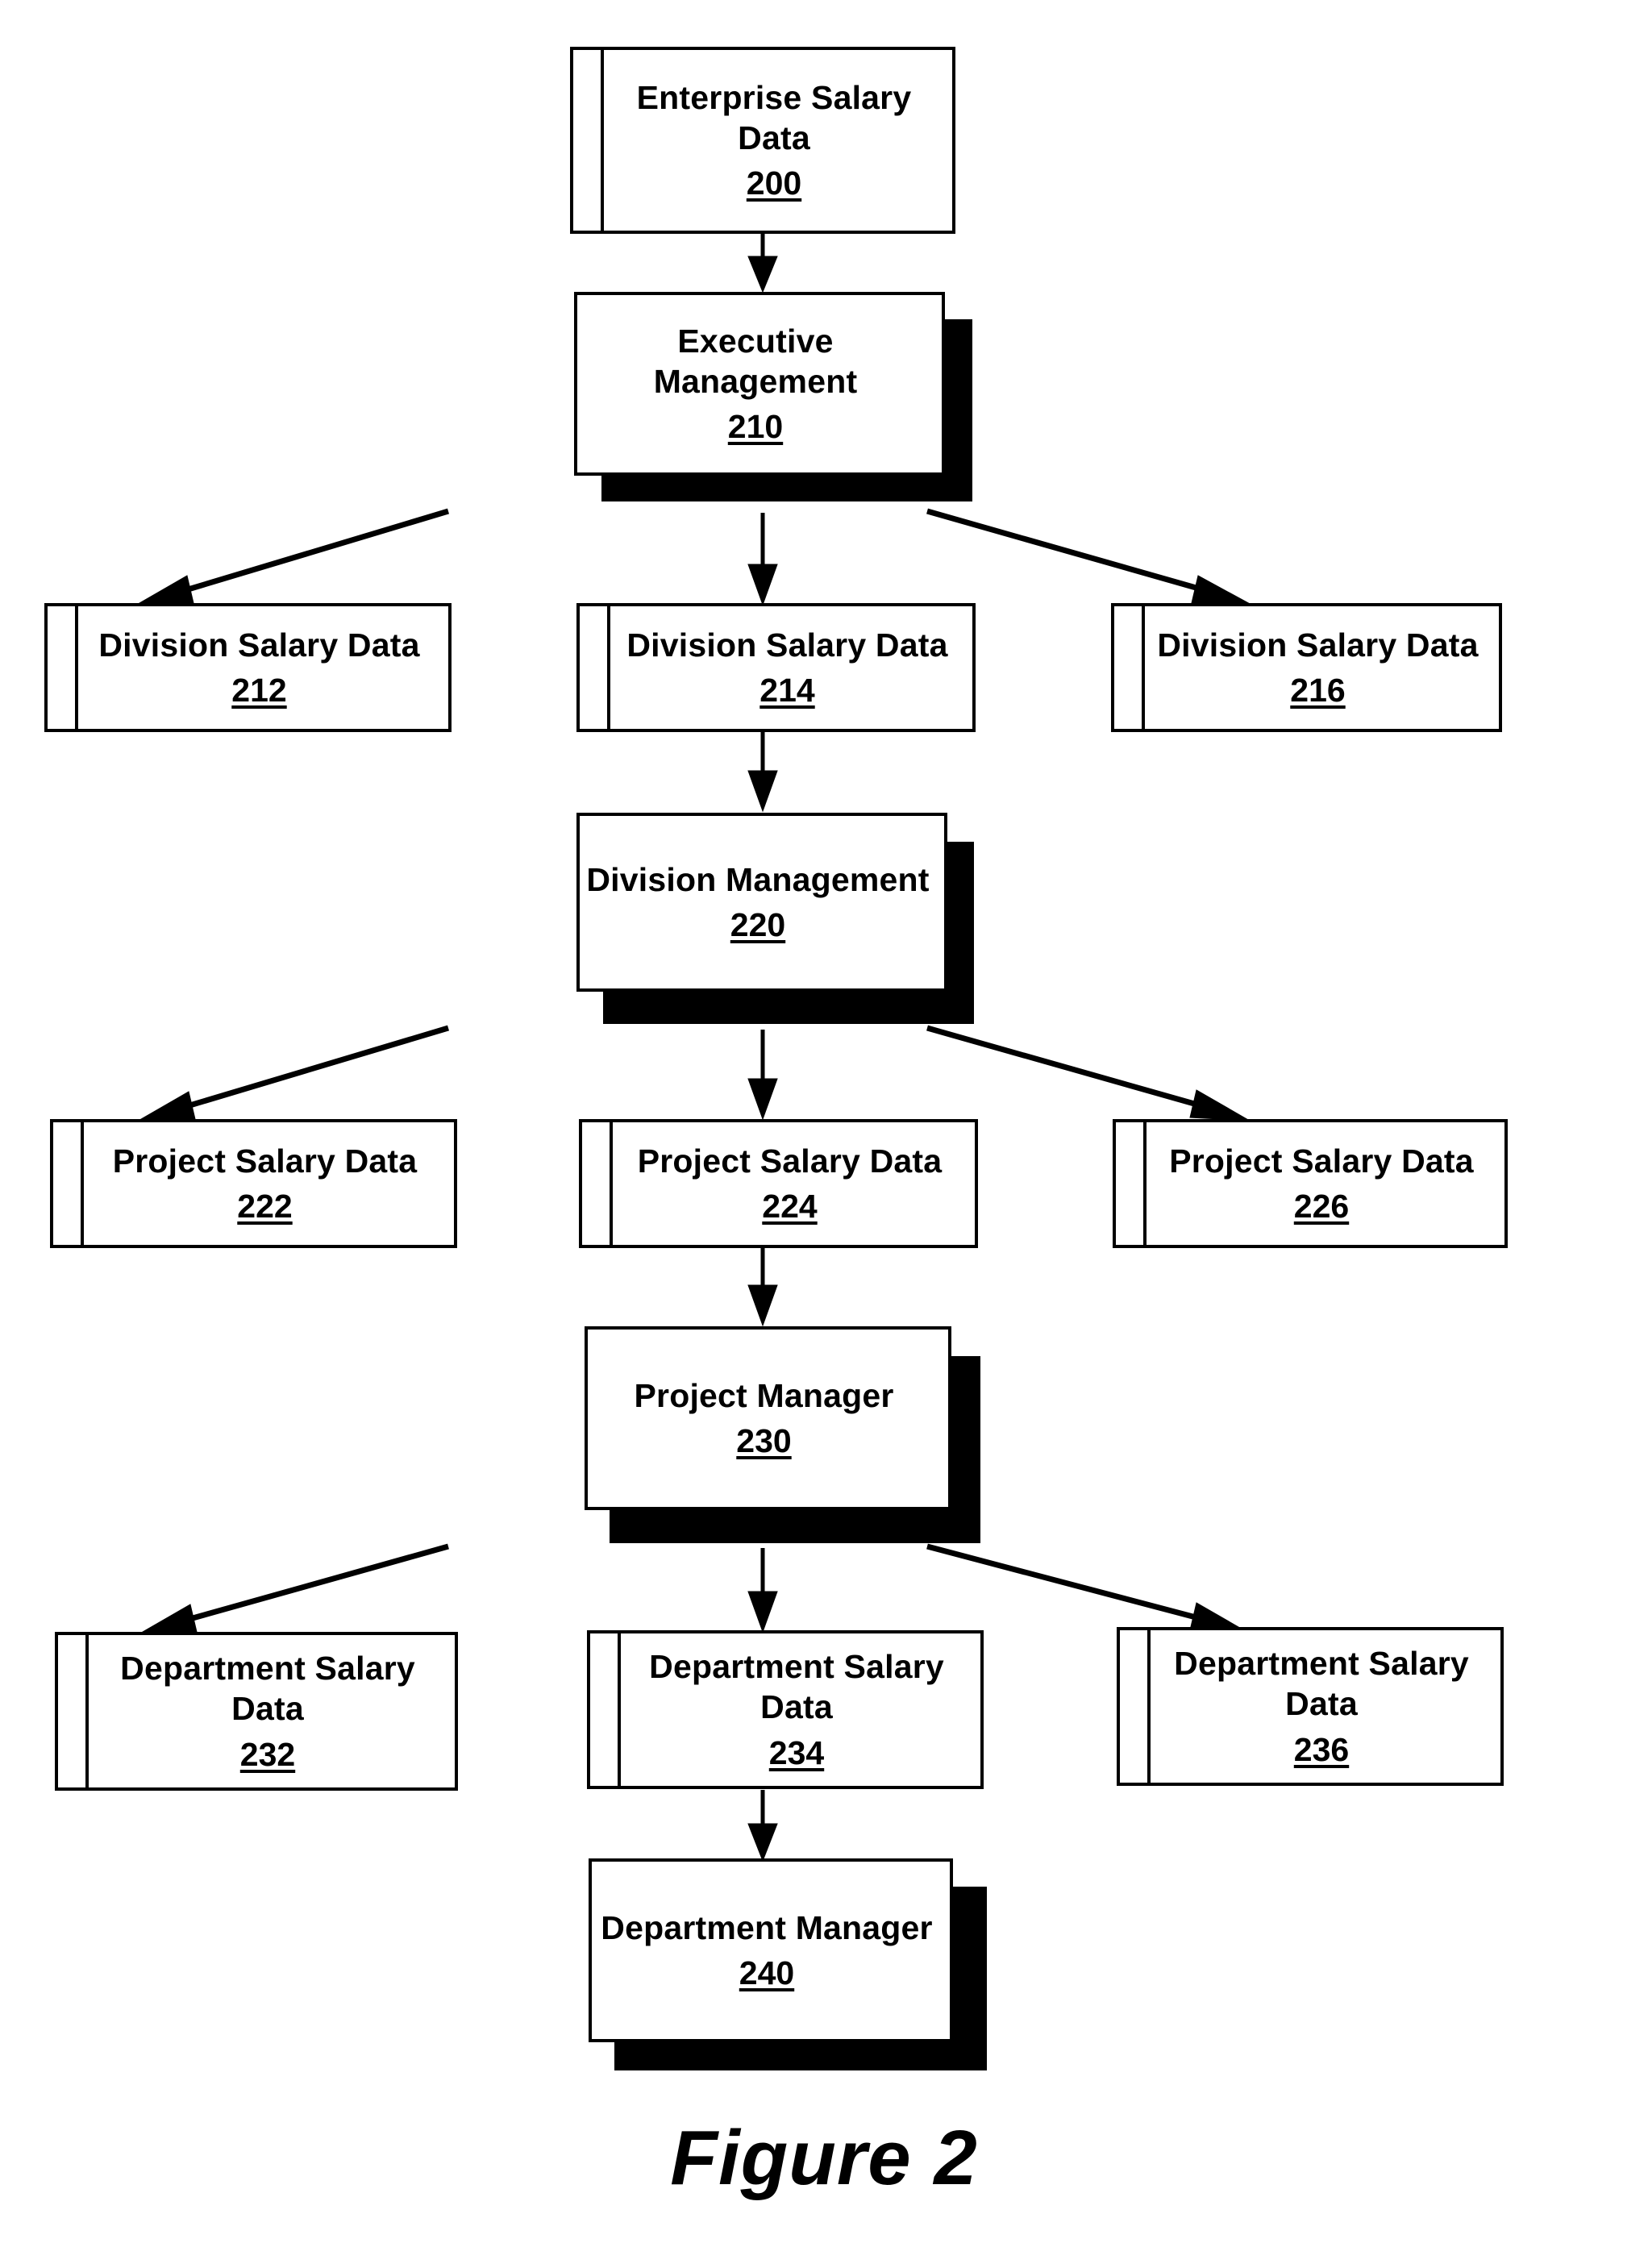 The height and width of the screenshot is (2268, 1648). I want to click on node-enterprise-salary-data-200: Enterprise Salary Data 200, so click(762, 140).